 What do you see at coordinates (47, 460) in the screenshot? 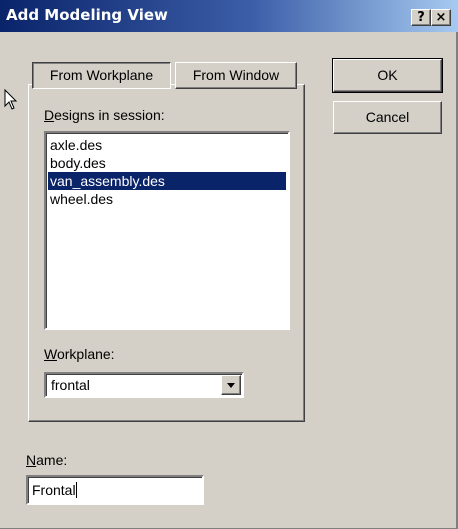
I see `name-label: Name:` at bounding box center [47, 460].